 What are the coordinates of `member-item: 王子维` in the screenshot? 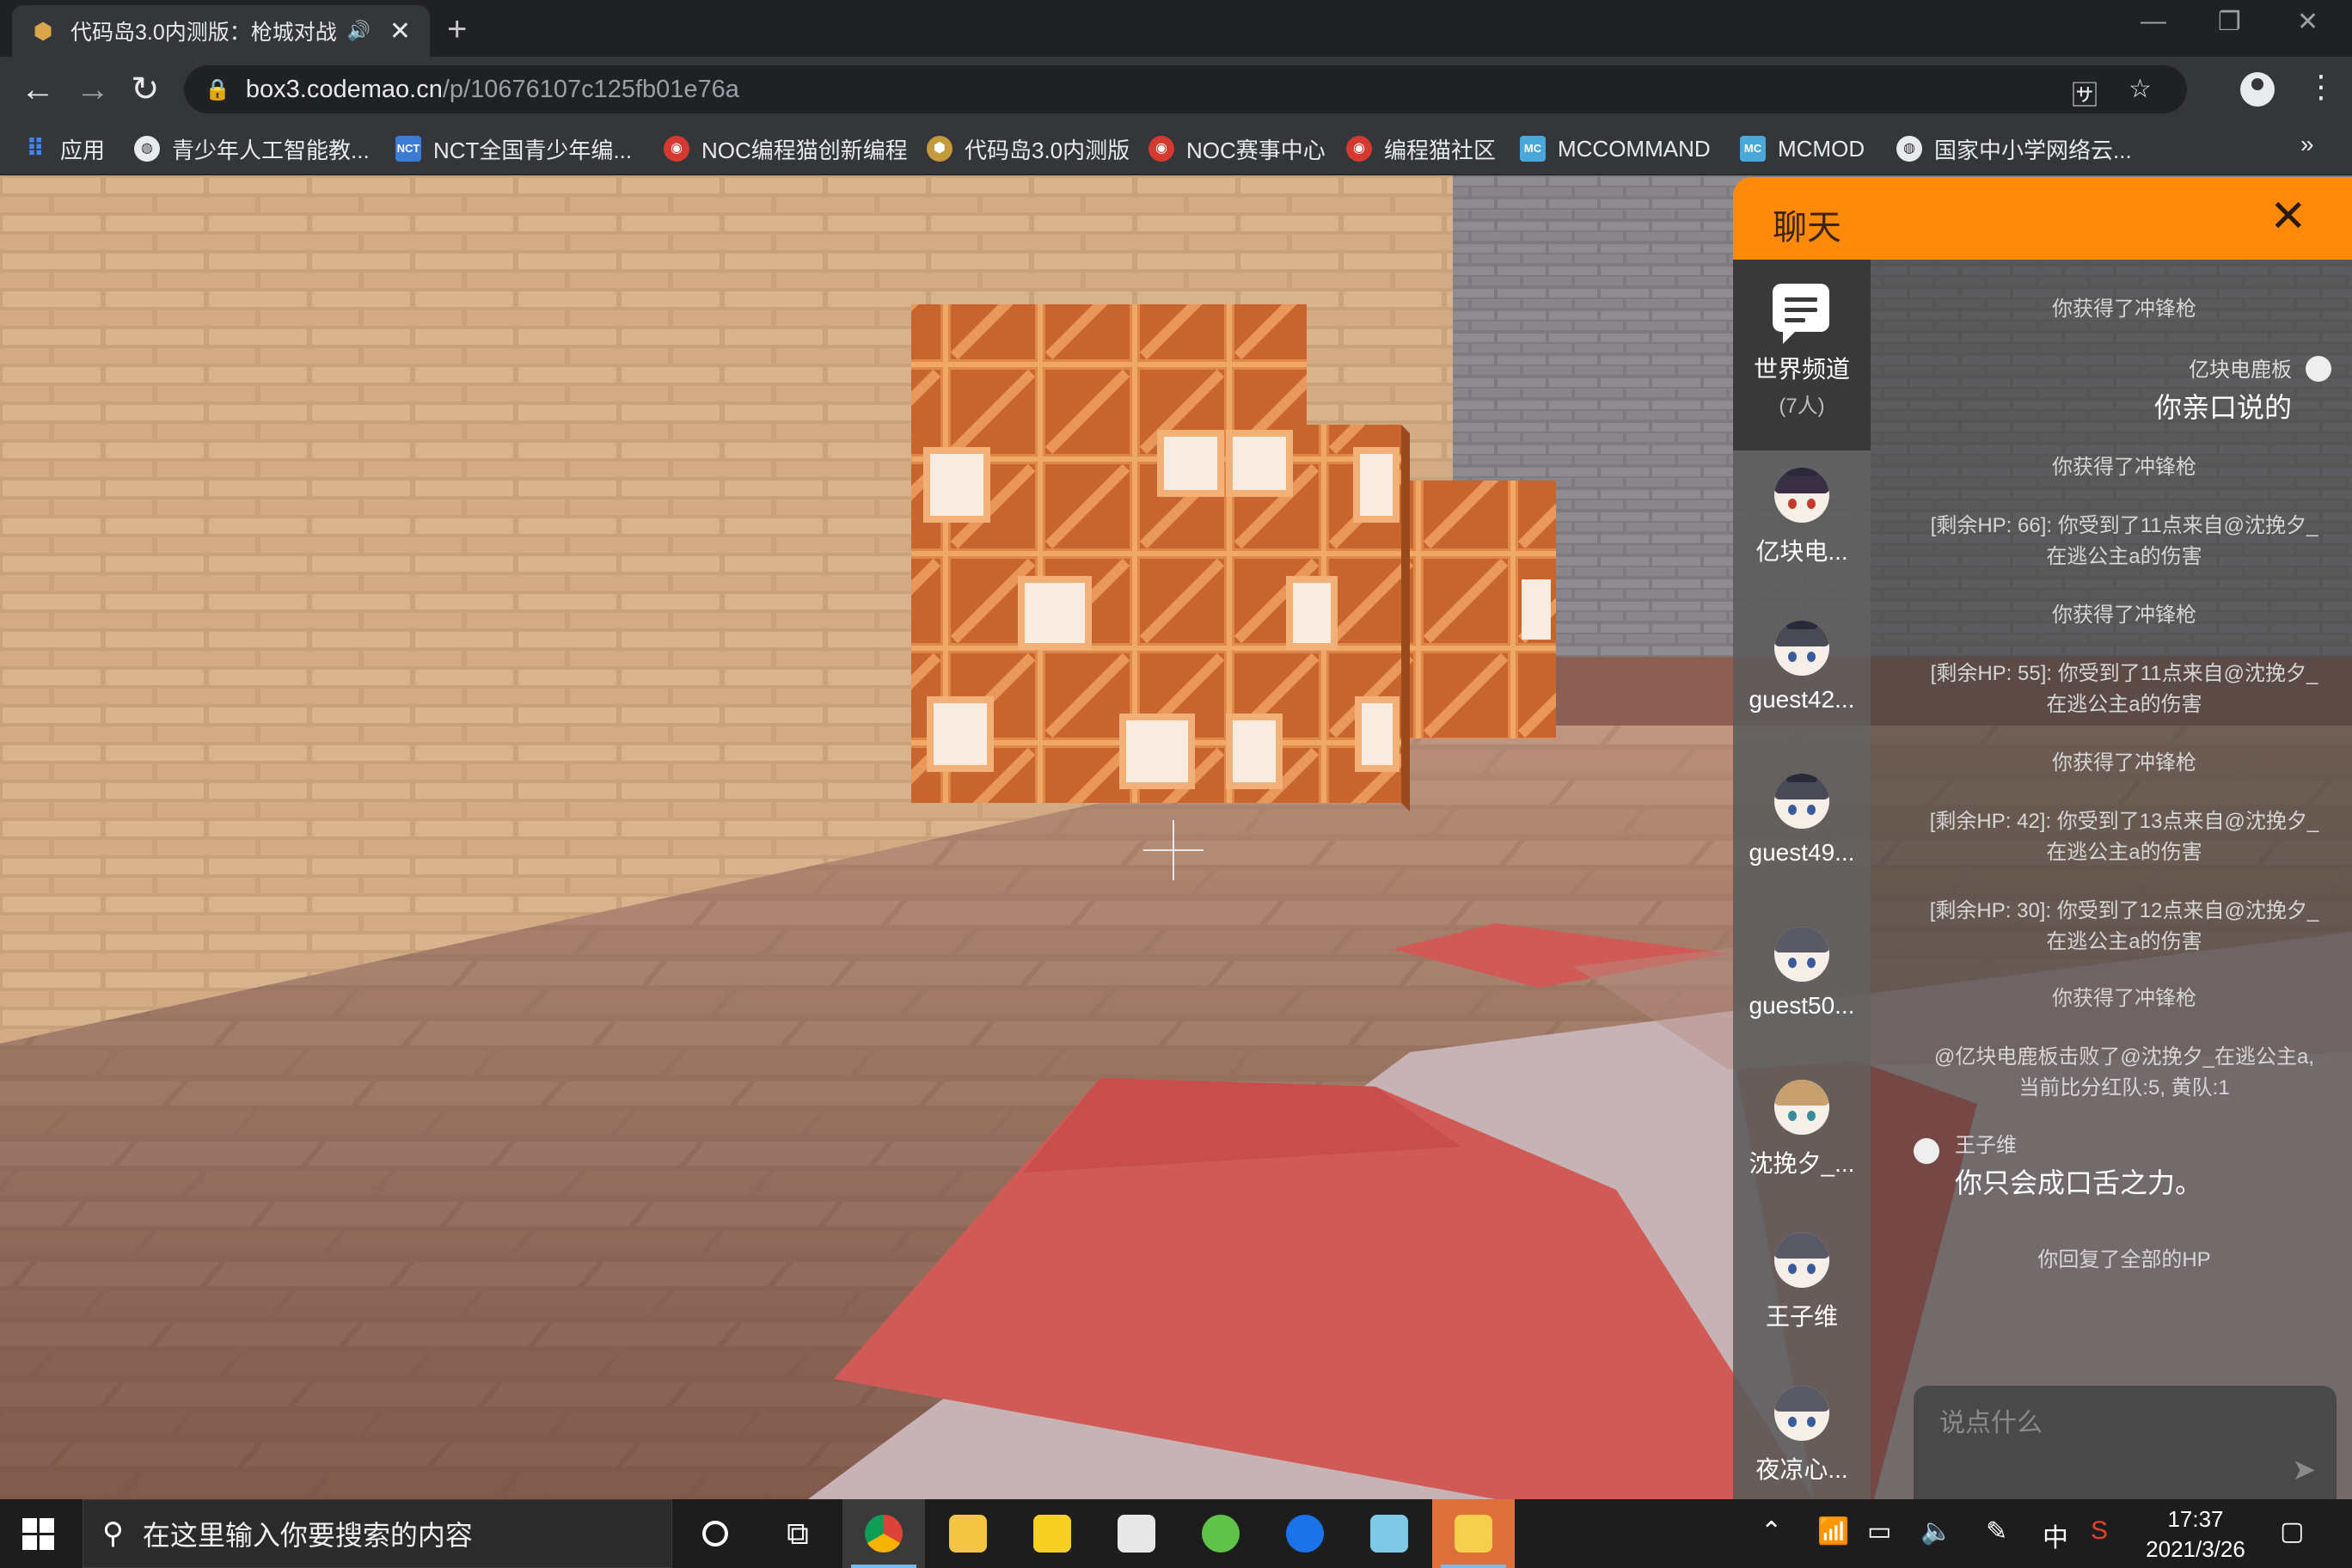 It's located at (1802, 1297).